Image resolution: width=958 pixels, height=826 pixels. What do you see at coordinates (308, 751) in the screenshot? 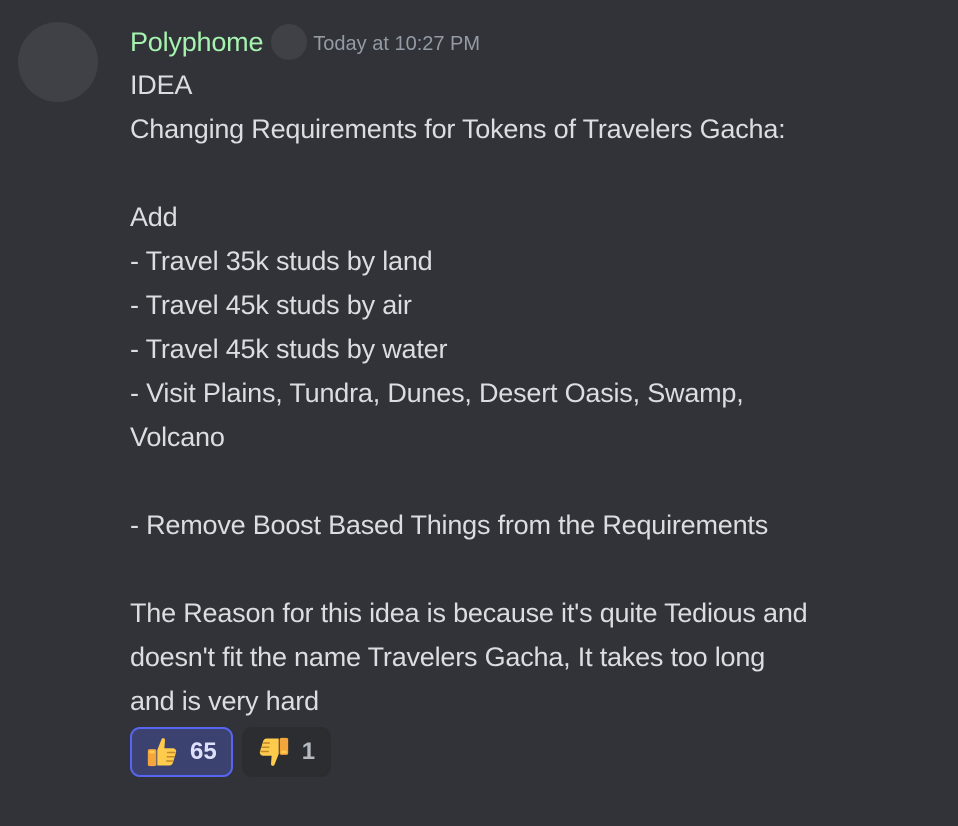
I see `reaction-count: 1` at bounding box center [308, 751].